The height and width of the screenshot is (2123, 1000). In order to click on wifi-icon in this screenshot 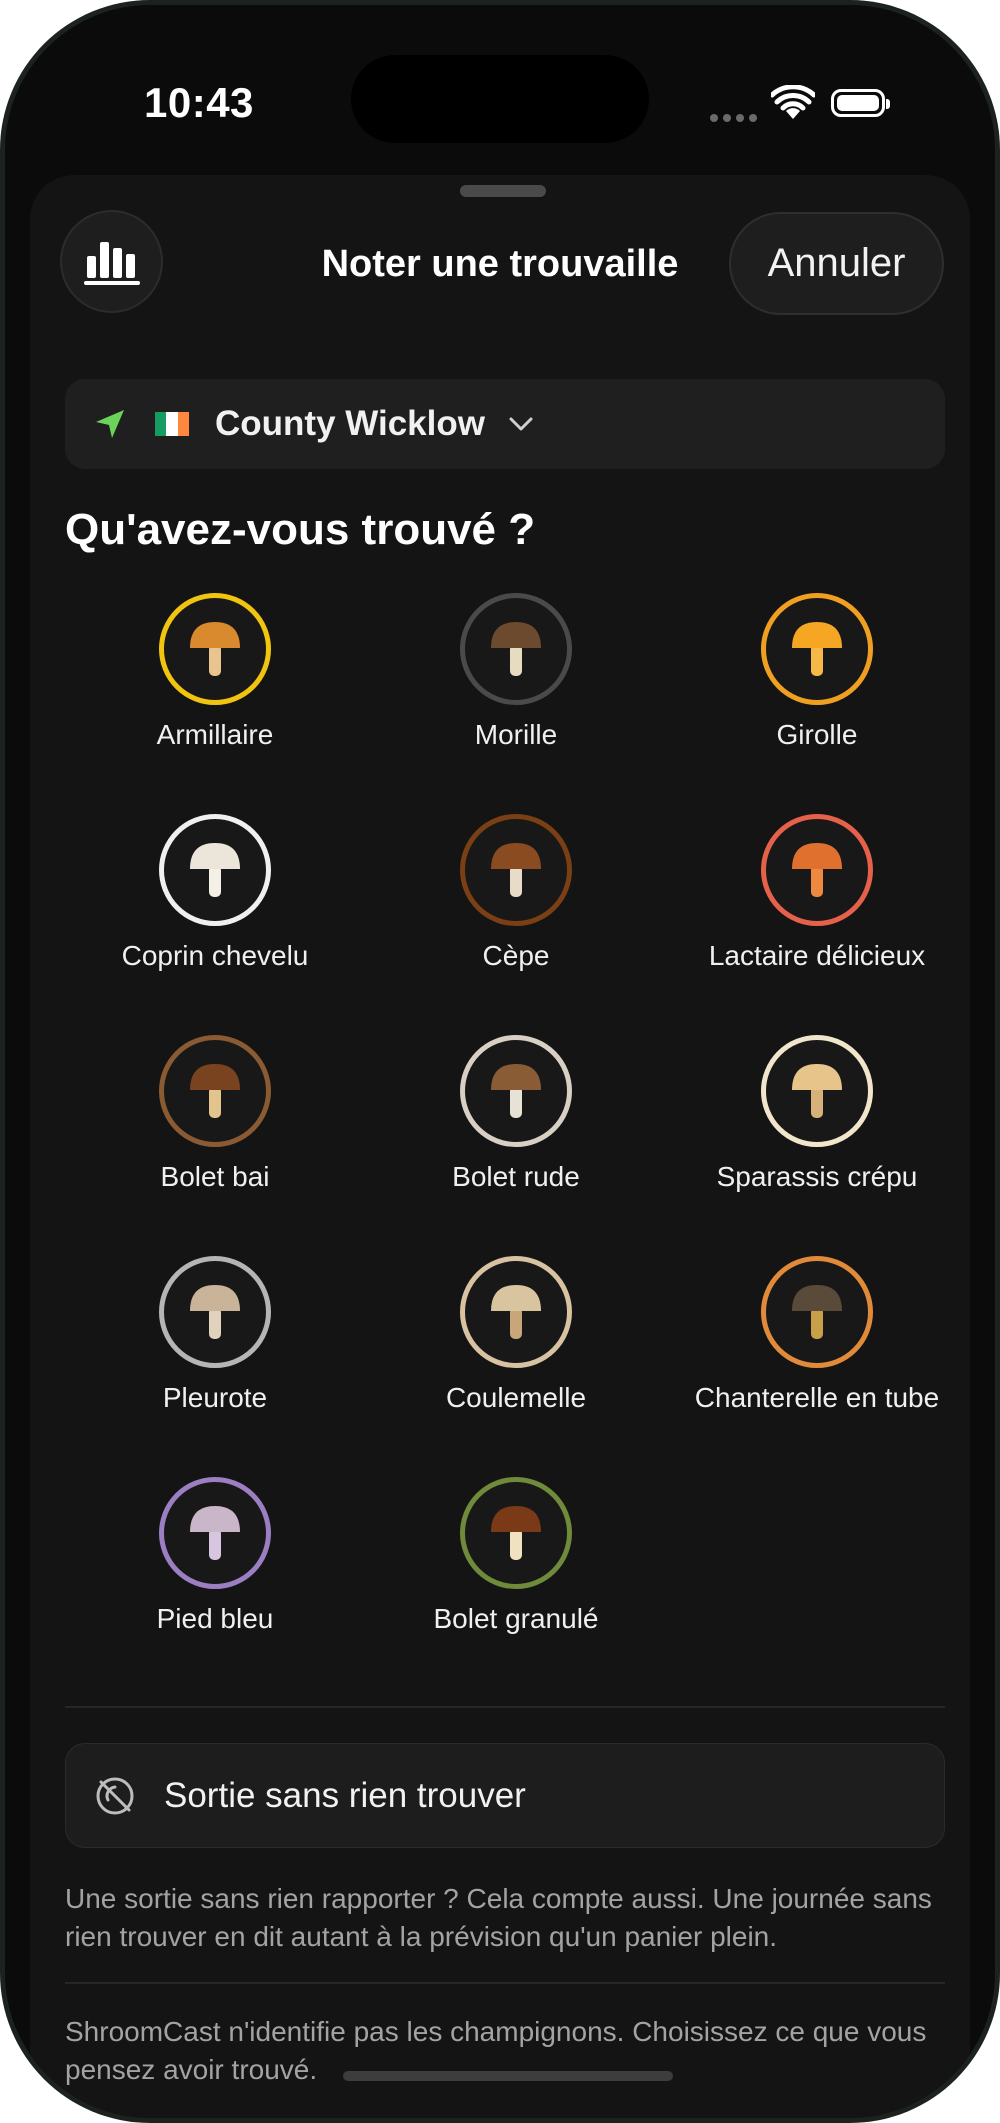, I will do `click(793, 102)`.